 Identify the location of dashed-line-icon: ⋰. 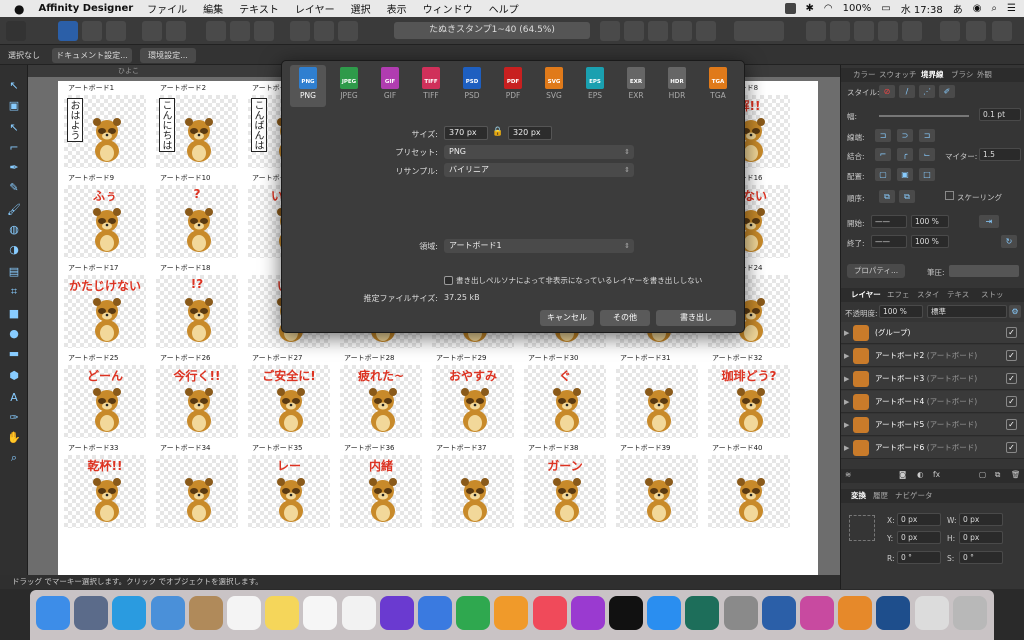
(927, 91).